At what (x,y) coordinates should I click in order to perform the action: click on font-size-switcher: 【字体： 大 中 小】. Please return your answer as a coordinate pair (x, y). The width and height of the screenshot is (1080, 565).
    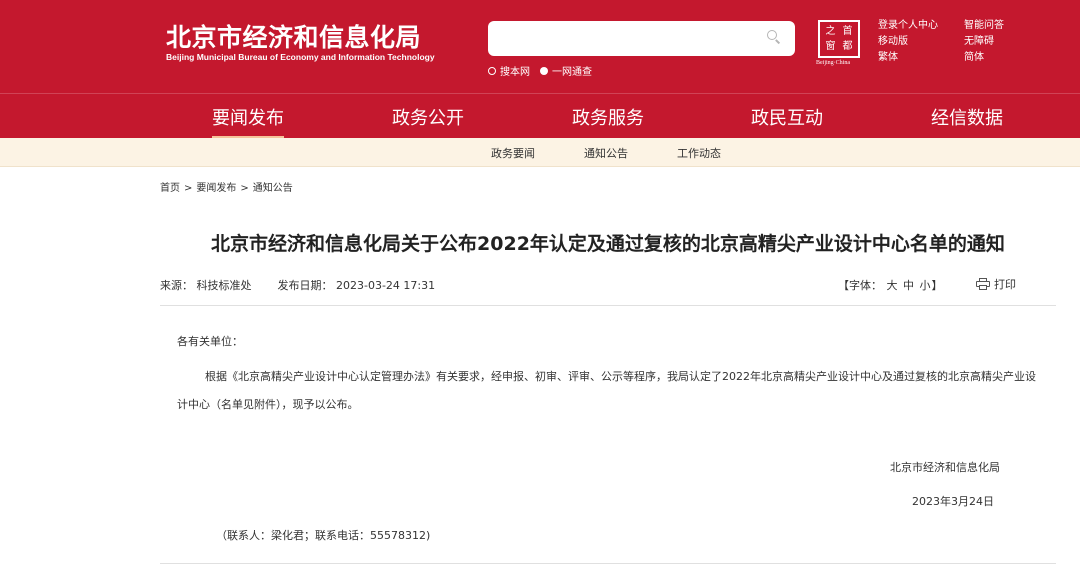
    Looking at the image, I should click on (890, 285).